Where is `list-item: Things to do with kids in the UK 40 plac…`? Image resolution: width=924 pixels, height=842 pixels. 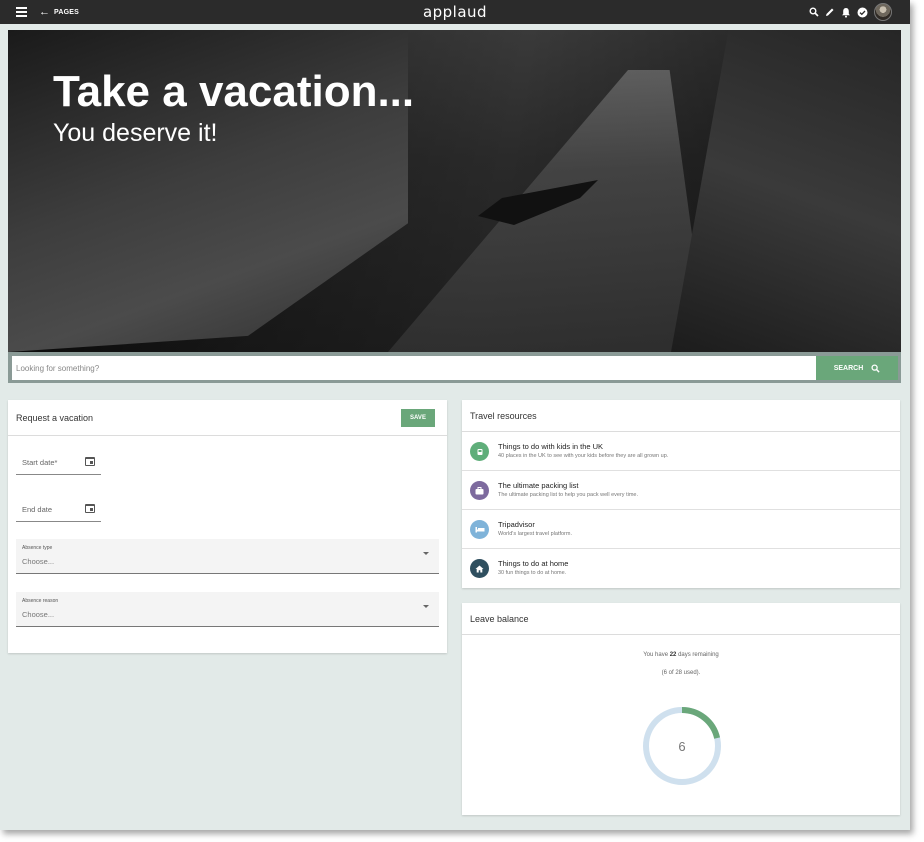
list-item: Things to do with kids in the UK 40 plac… is located at coordinates (681, 451).